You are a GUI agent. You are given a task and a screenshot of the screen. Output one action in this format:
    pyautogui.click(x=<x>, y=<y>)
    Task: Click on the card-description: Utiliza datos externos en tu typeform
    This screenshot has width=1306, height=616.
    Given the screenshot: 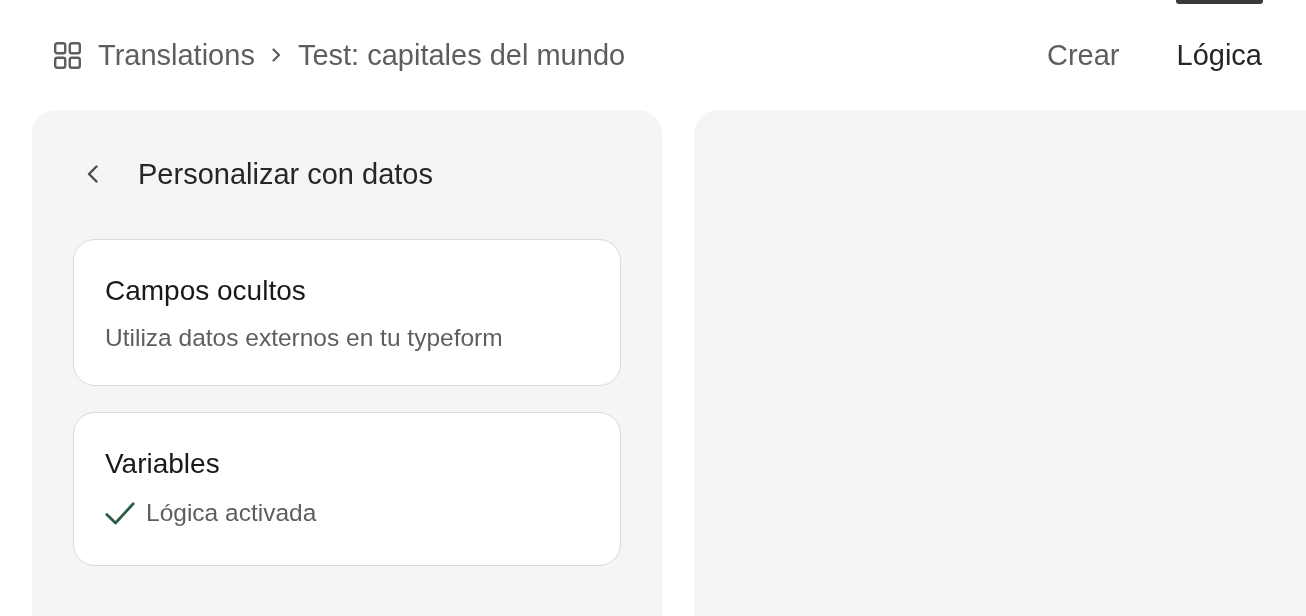 What is the action you would take?
    pyautogui.click(x=304, y=338)
    